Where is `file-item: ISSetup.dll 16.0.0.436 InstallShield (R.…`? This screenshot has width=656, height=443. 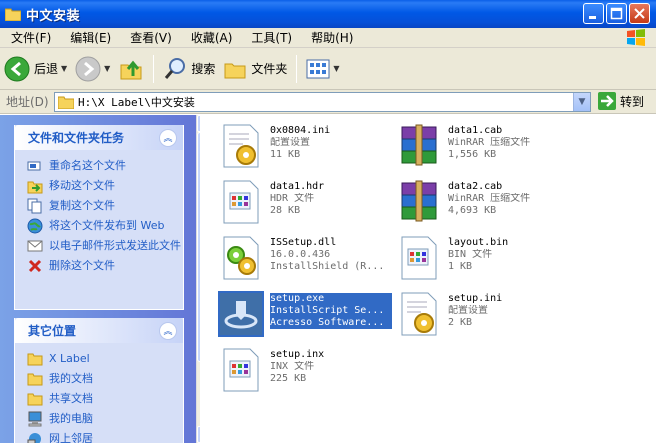 file-item: ISSetup.dll 16.0.0.436 InstallShield (R.… is located at coordinates (308, 259).